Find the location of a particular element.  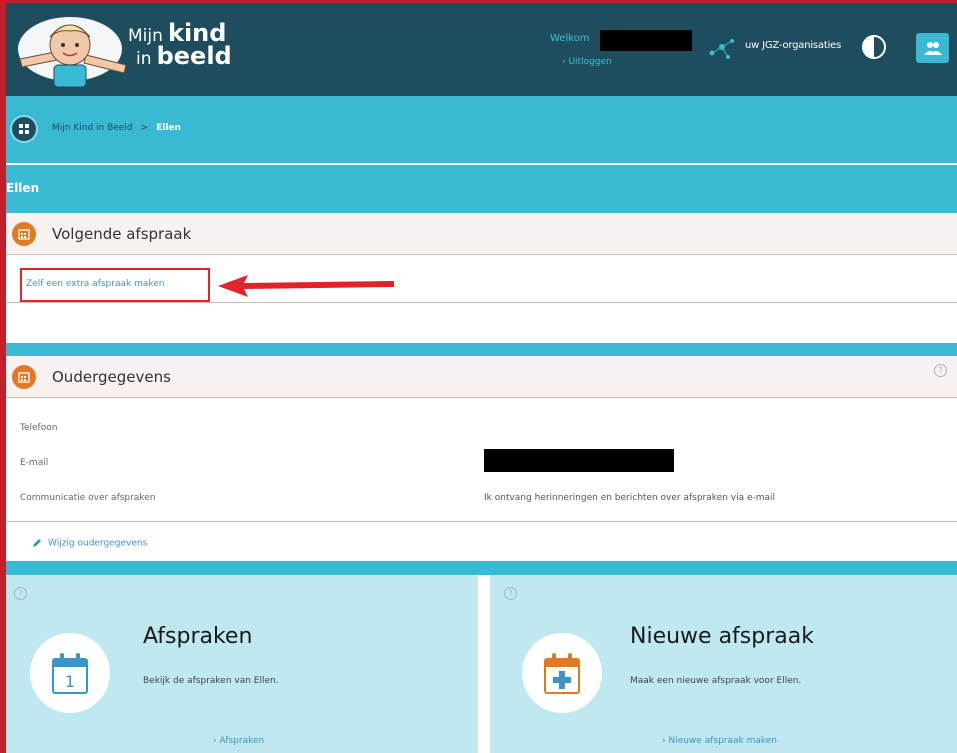

logo-line2: in is located at coordinates (144, 59).